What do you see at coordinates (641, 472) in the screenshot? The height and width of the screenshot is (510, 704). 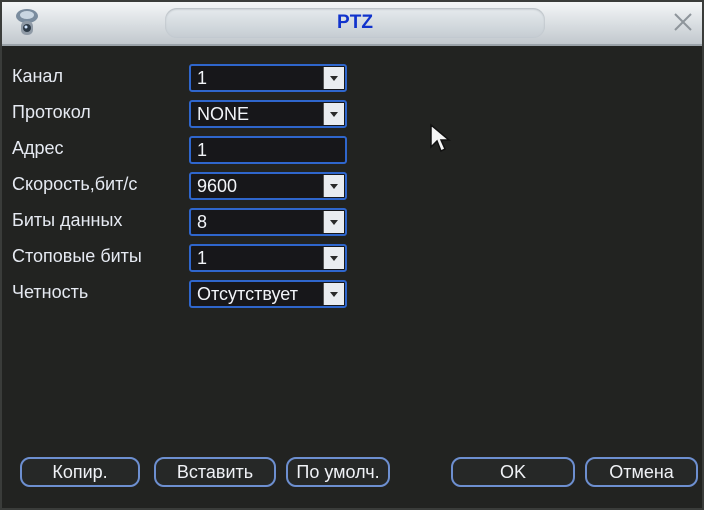 I see `cancel-button: Отмена` at bounding box center [641, 472].